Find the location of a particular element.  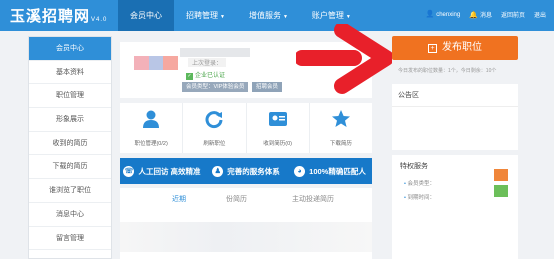

return-link: 返回前页 is located at coordinates (513, 14).